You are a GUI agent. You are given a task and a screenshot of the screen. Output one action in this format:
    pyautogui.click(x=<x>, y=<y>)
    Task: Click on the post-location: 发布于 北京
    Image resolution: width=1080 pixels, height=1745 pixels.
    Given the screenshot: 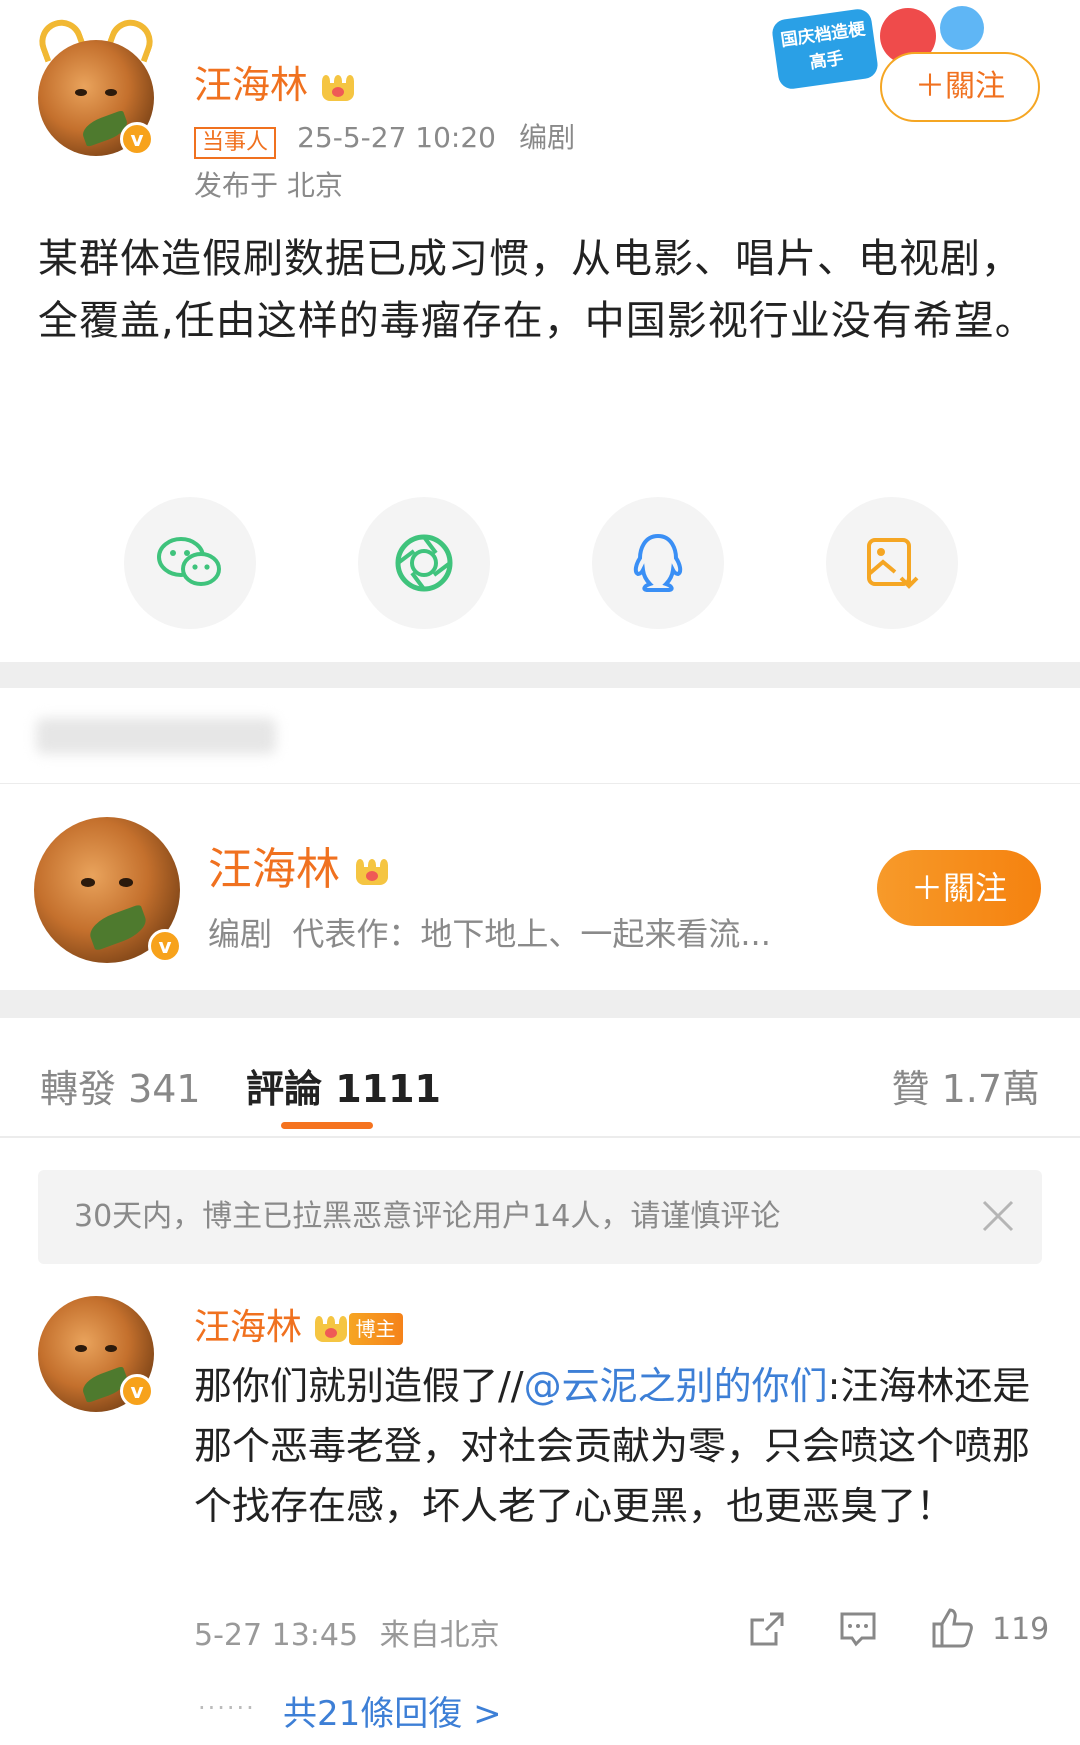 What is the action you would take?
    pyautogui.click(x=268, y=185)
    